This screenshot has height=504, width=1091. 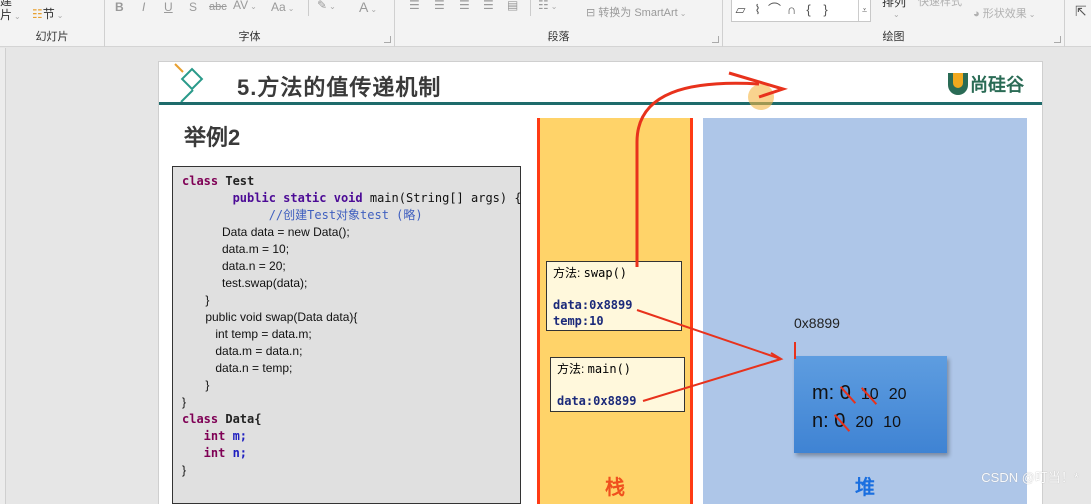 What do you see at coordinates (414, 7) in the screenshot?
I see `align-left-button: ☰` at bounding box center [414, 7].